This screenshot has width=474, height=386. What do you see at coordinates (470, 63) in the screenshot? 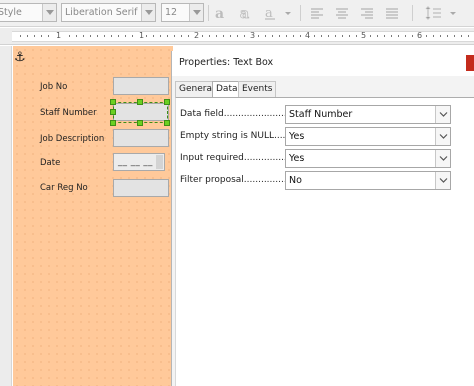
I see `close-icon` at bounding box center [470, 63].